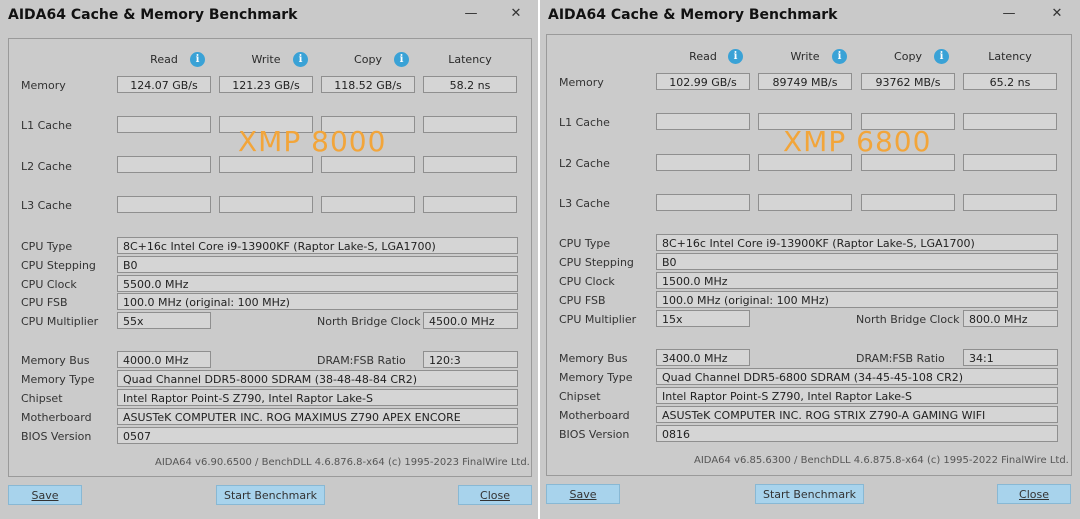 The image size is (1080, 519). I want to click on cpu-type-label: CPU Type, so click(47, 246).